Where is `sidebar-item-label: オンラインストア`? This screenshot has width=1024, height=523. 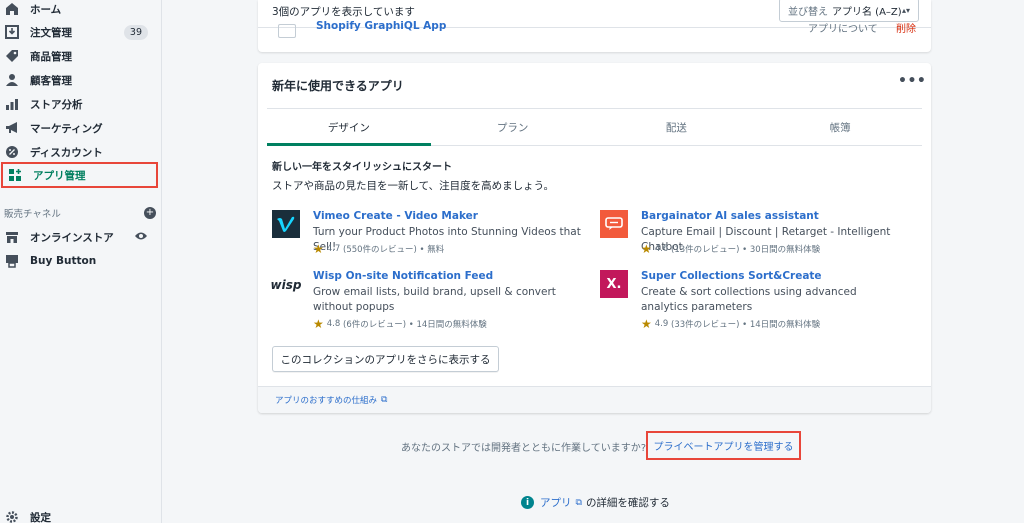
sidebar-item-label: オンラインストア is located at coordinates (72, 237).